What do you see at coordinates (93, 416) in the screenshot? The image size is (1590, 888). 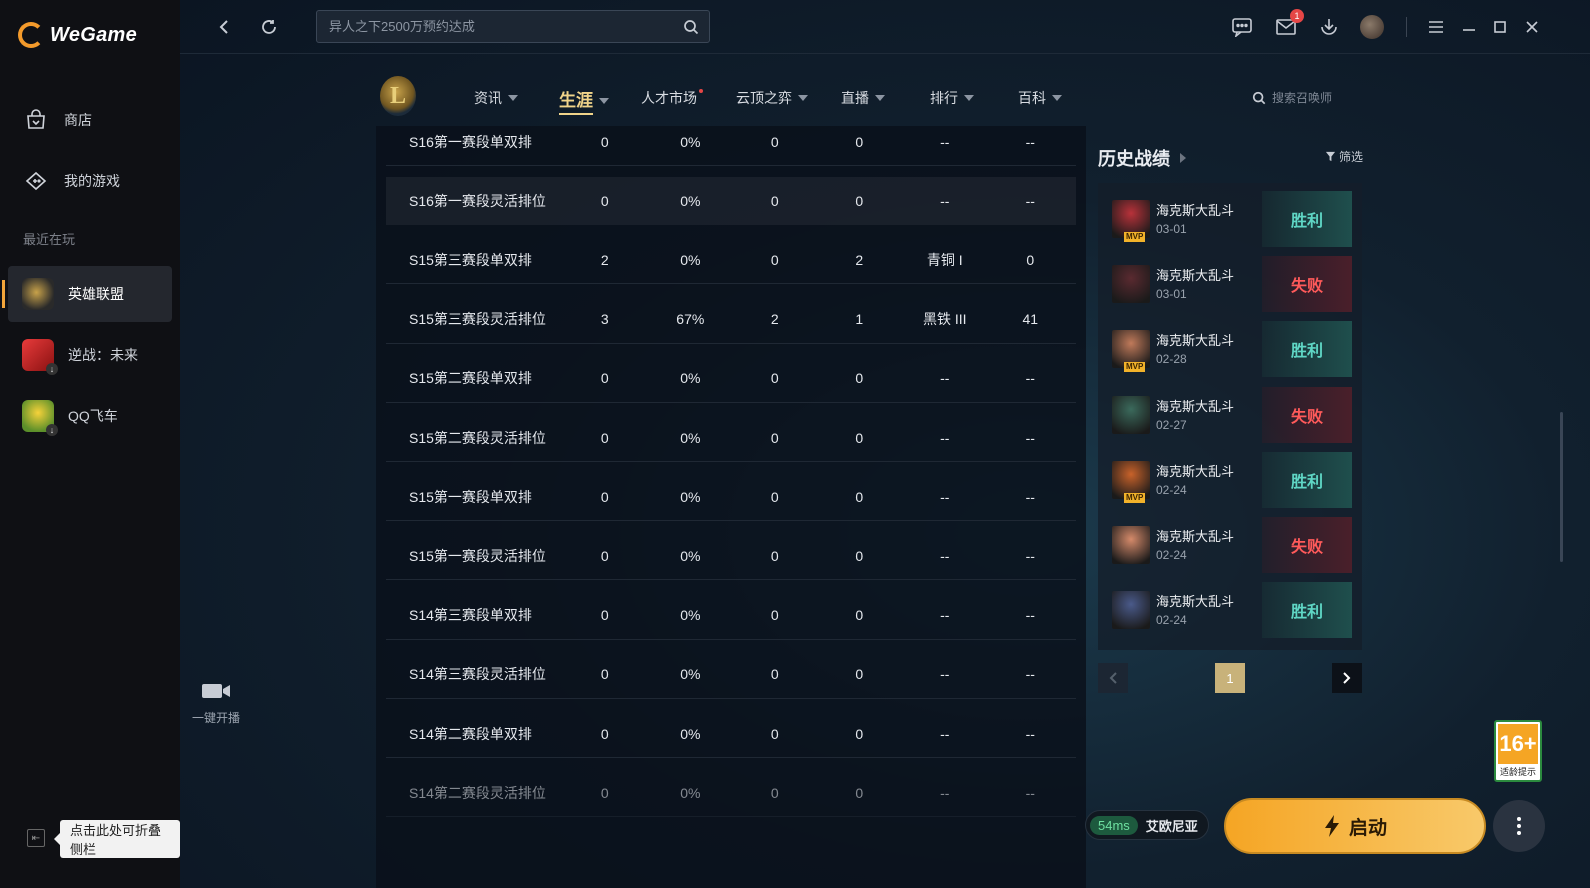 I see `sidebar-item-label: QQ飞车` at bounding box center [93, 416].